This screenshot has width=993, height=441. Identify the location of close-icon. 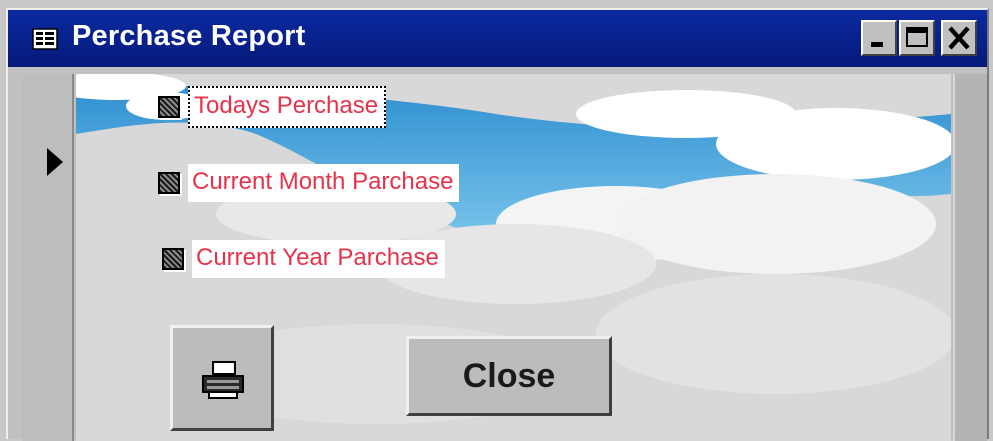
(959, 38).